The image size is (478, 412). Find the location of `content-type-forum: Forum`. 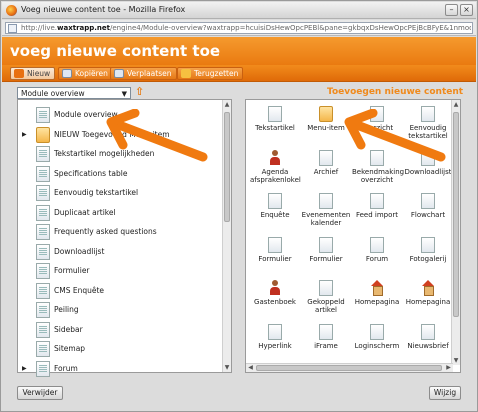

content-type-forum: Forum is located at coordinates (377, 256).